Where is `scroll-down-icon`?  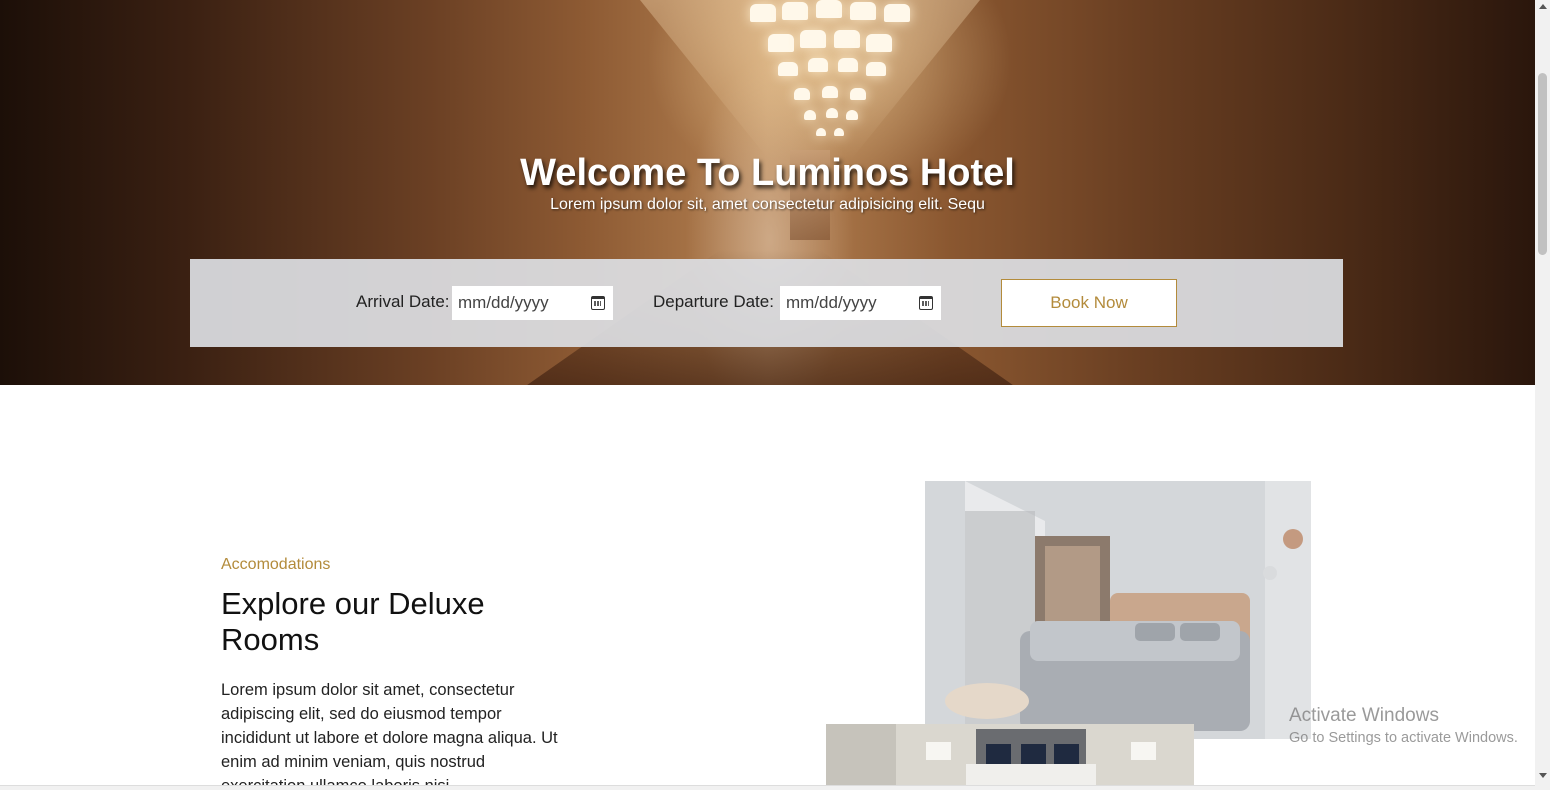
scroll-down-icon is located at coordinates (1543, 775).